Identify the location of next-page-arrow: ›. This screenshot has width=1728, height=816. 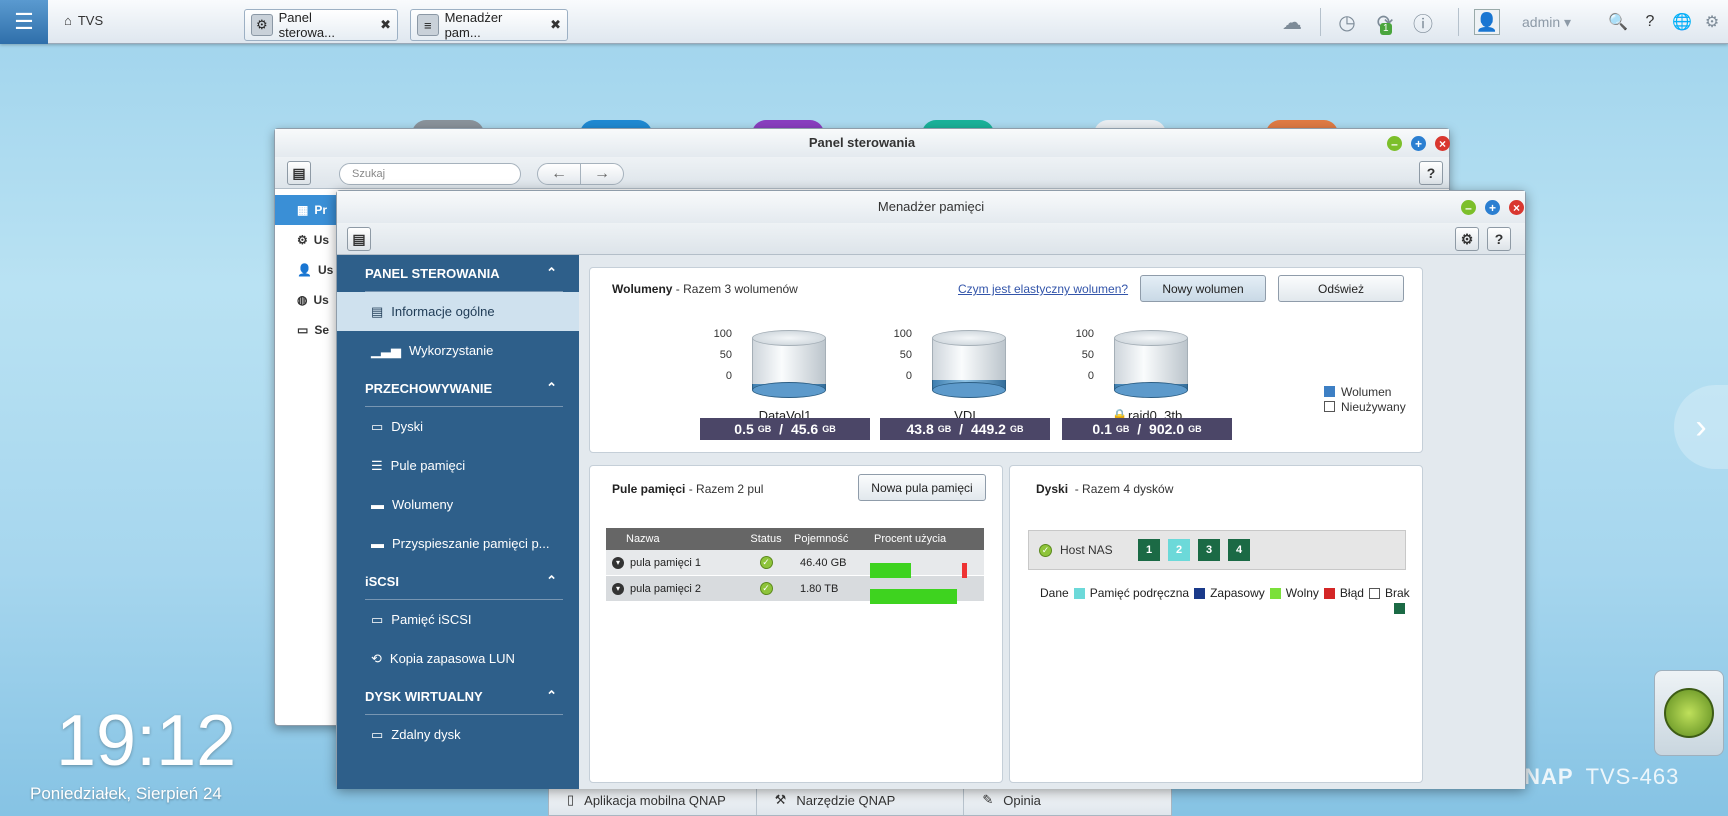
(1701, 427).